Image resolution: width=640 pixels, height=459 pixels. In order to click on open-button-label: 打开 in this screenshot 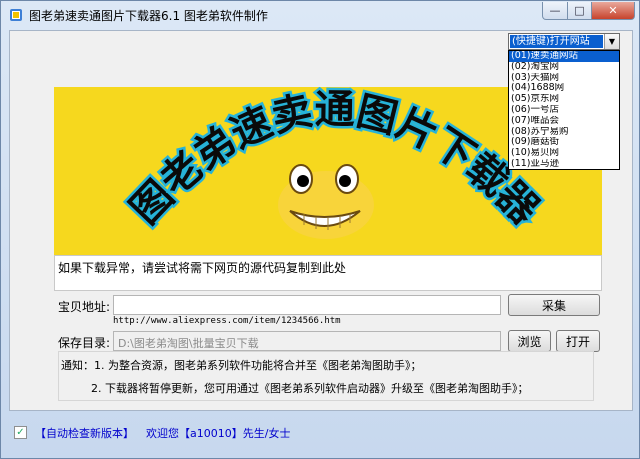, I will do `click(577, 341)`.